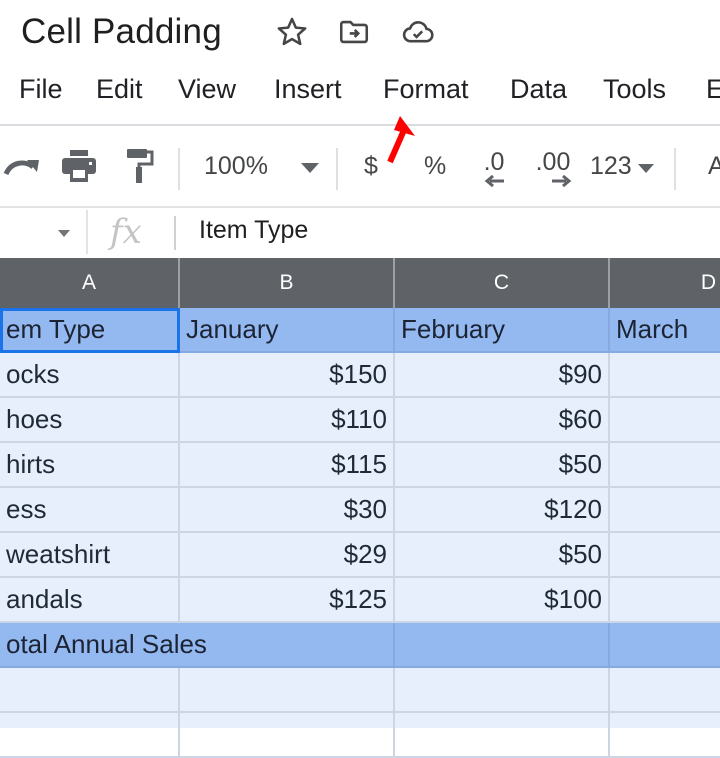 This screenshot has width=720, height=758. Describe the element at coordinates (360, 233) in the screenshot. I see `formula-bar: fx Item Type` at that location.